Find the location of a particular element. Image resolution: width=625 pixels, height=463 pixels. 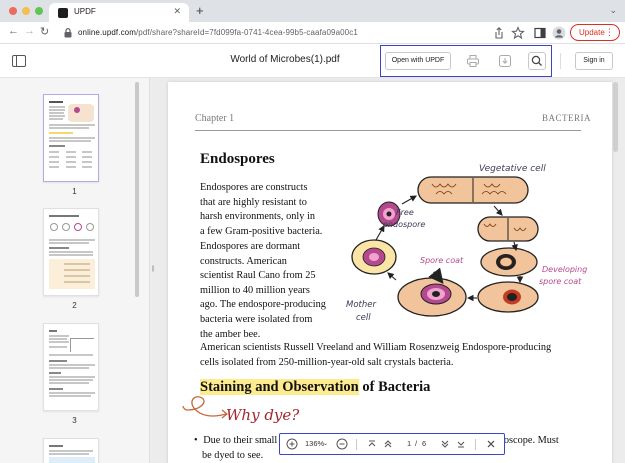

print-icon is located at coordinates (473, 61).